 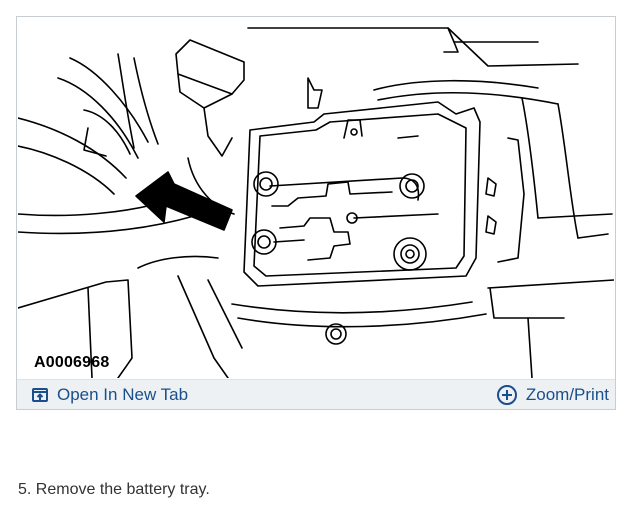 What do you see at coordinates (72, 362) in the screenshot?
I see `figure-id: A0006968` at bounding box center [72, 362].